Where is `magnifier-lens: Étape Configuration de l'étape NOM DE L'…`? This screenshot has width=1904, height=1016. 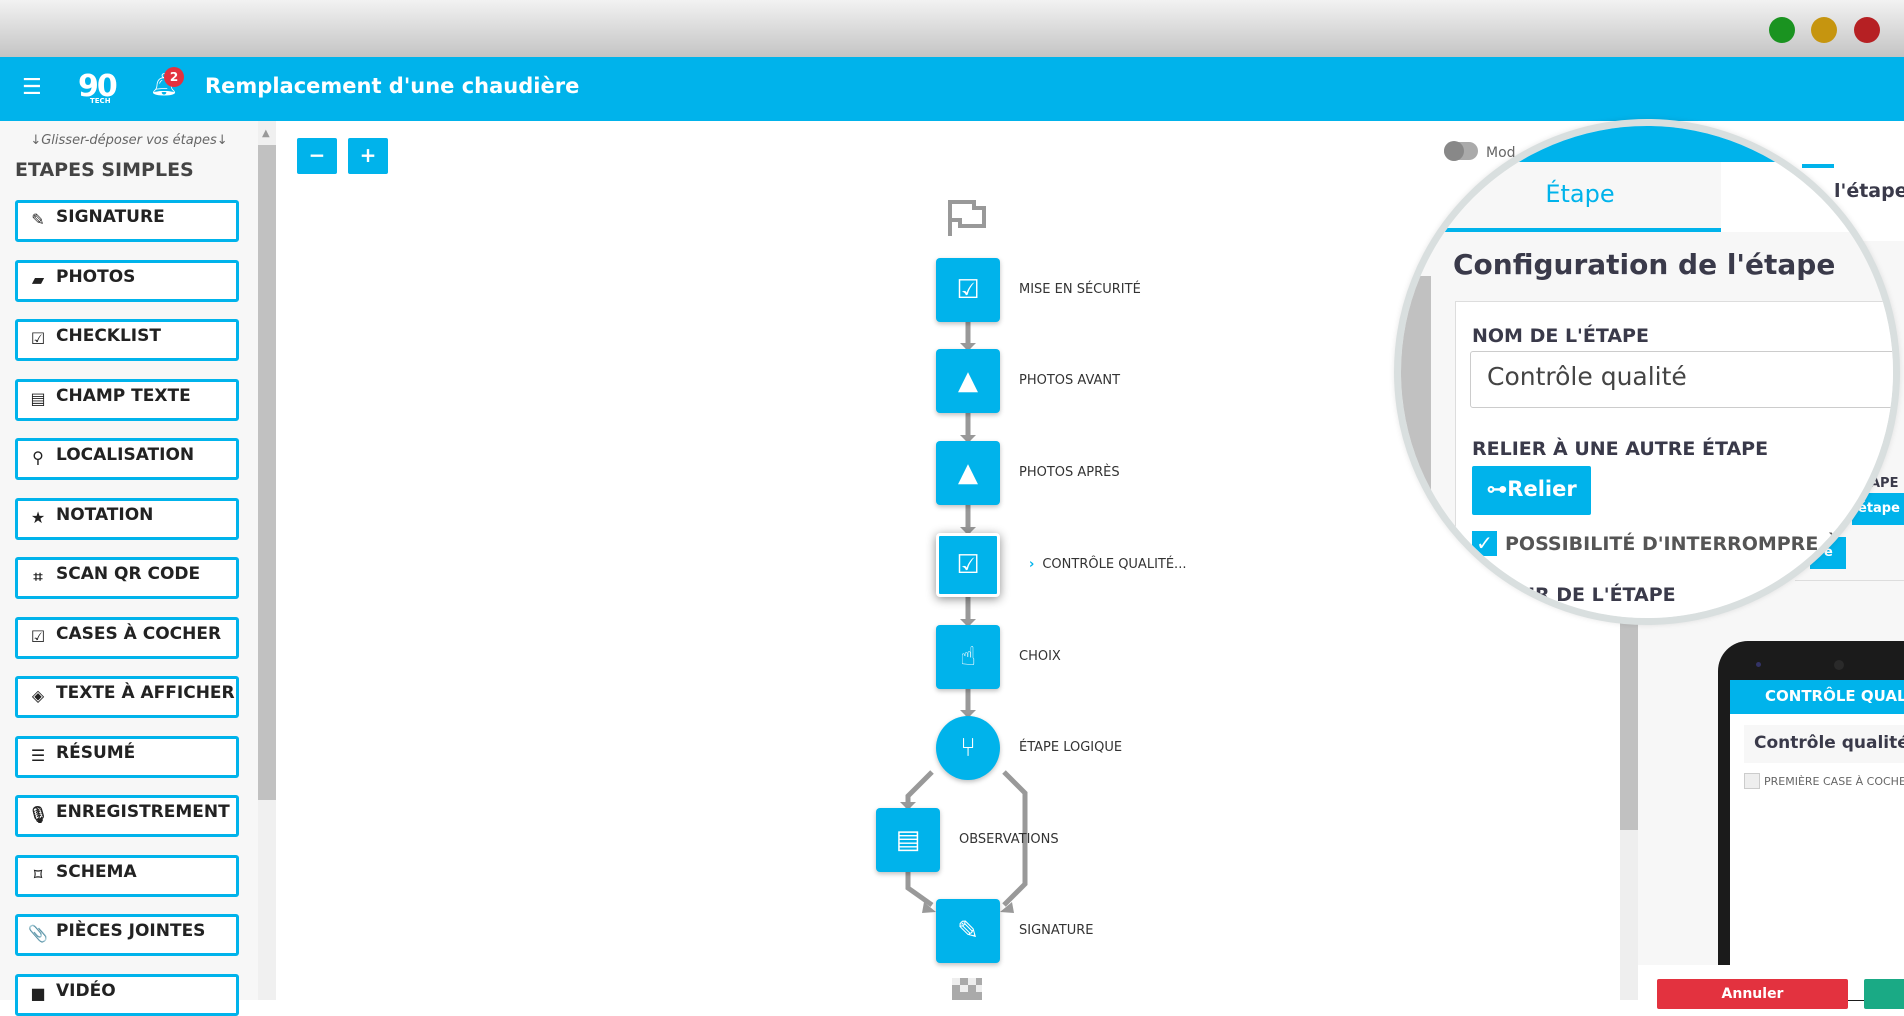
magnifier-lens: Étape Configuration de l'étape NOM DE L'… is located at coordinates (1647, 372).